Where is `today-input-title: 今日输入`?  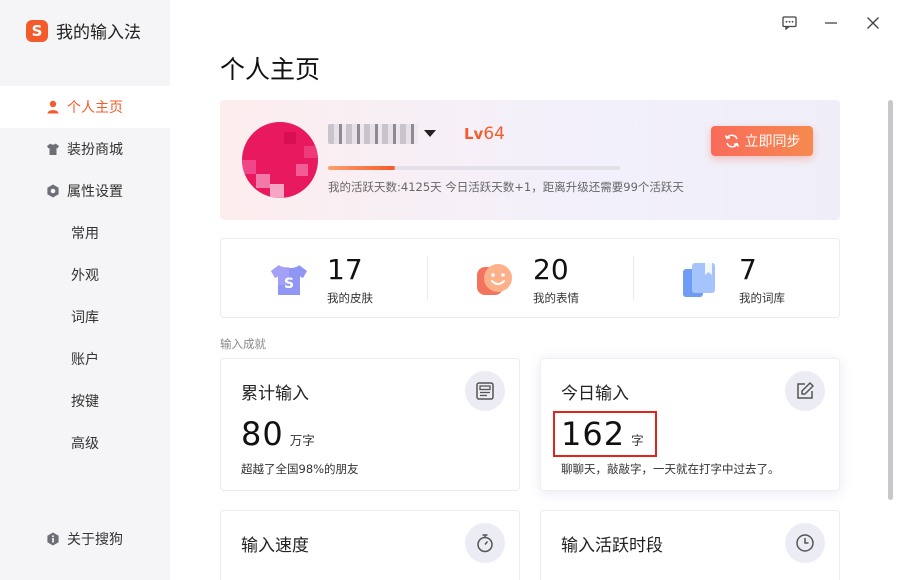
today-input-title: 今日输入 is located at coordinates (595, 394).